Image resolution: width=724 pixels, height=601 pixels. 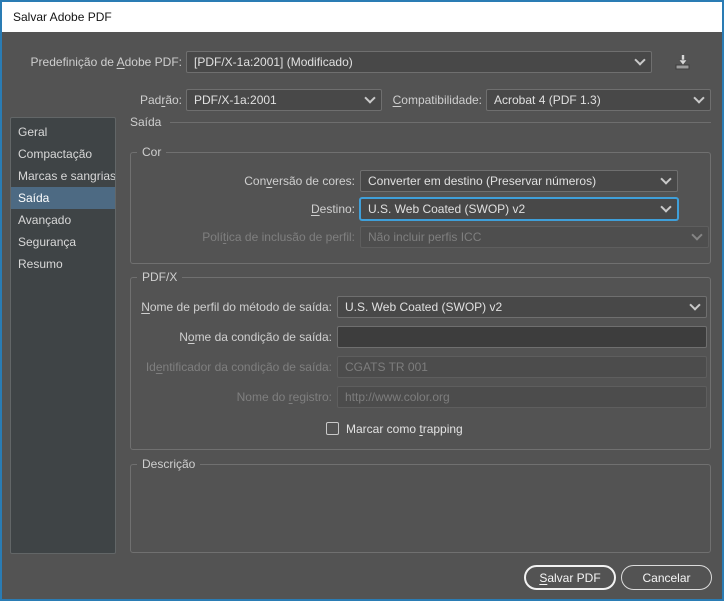 What do you see at coordinates (519, 181) in the screenshot?
I see `color-conversion-dropdown: Converter em destino (Preservar números)` at bounding box center [519, 181].